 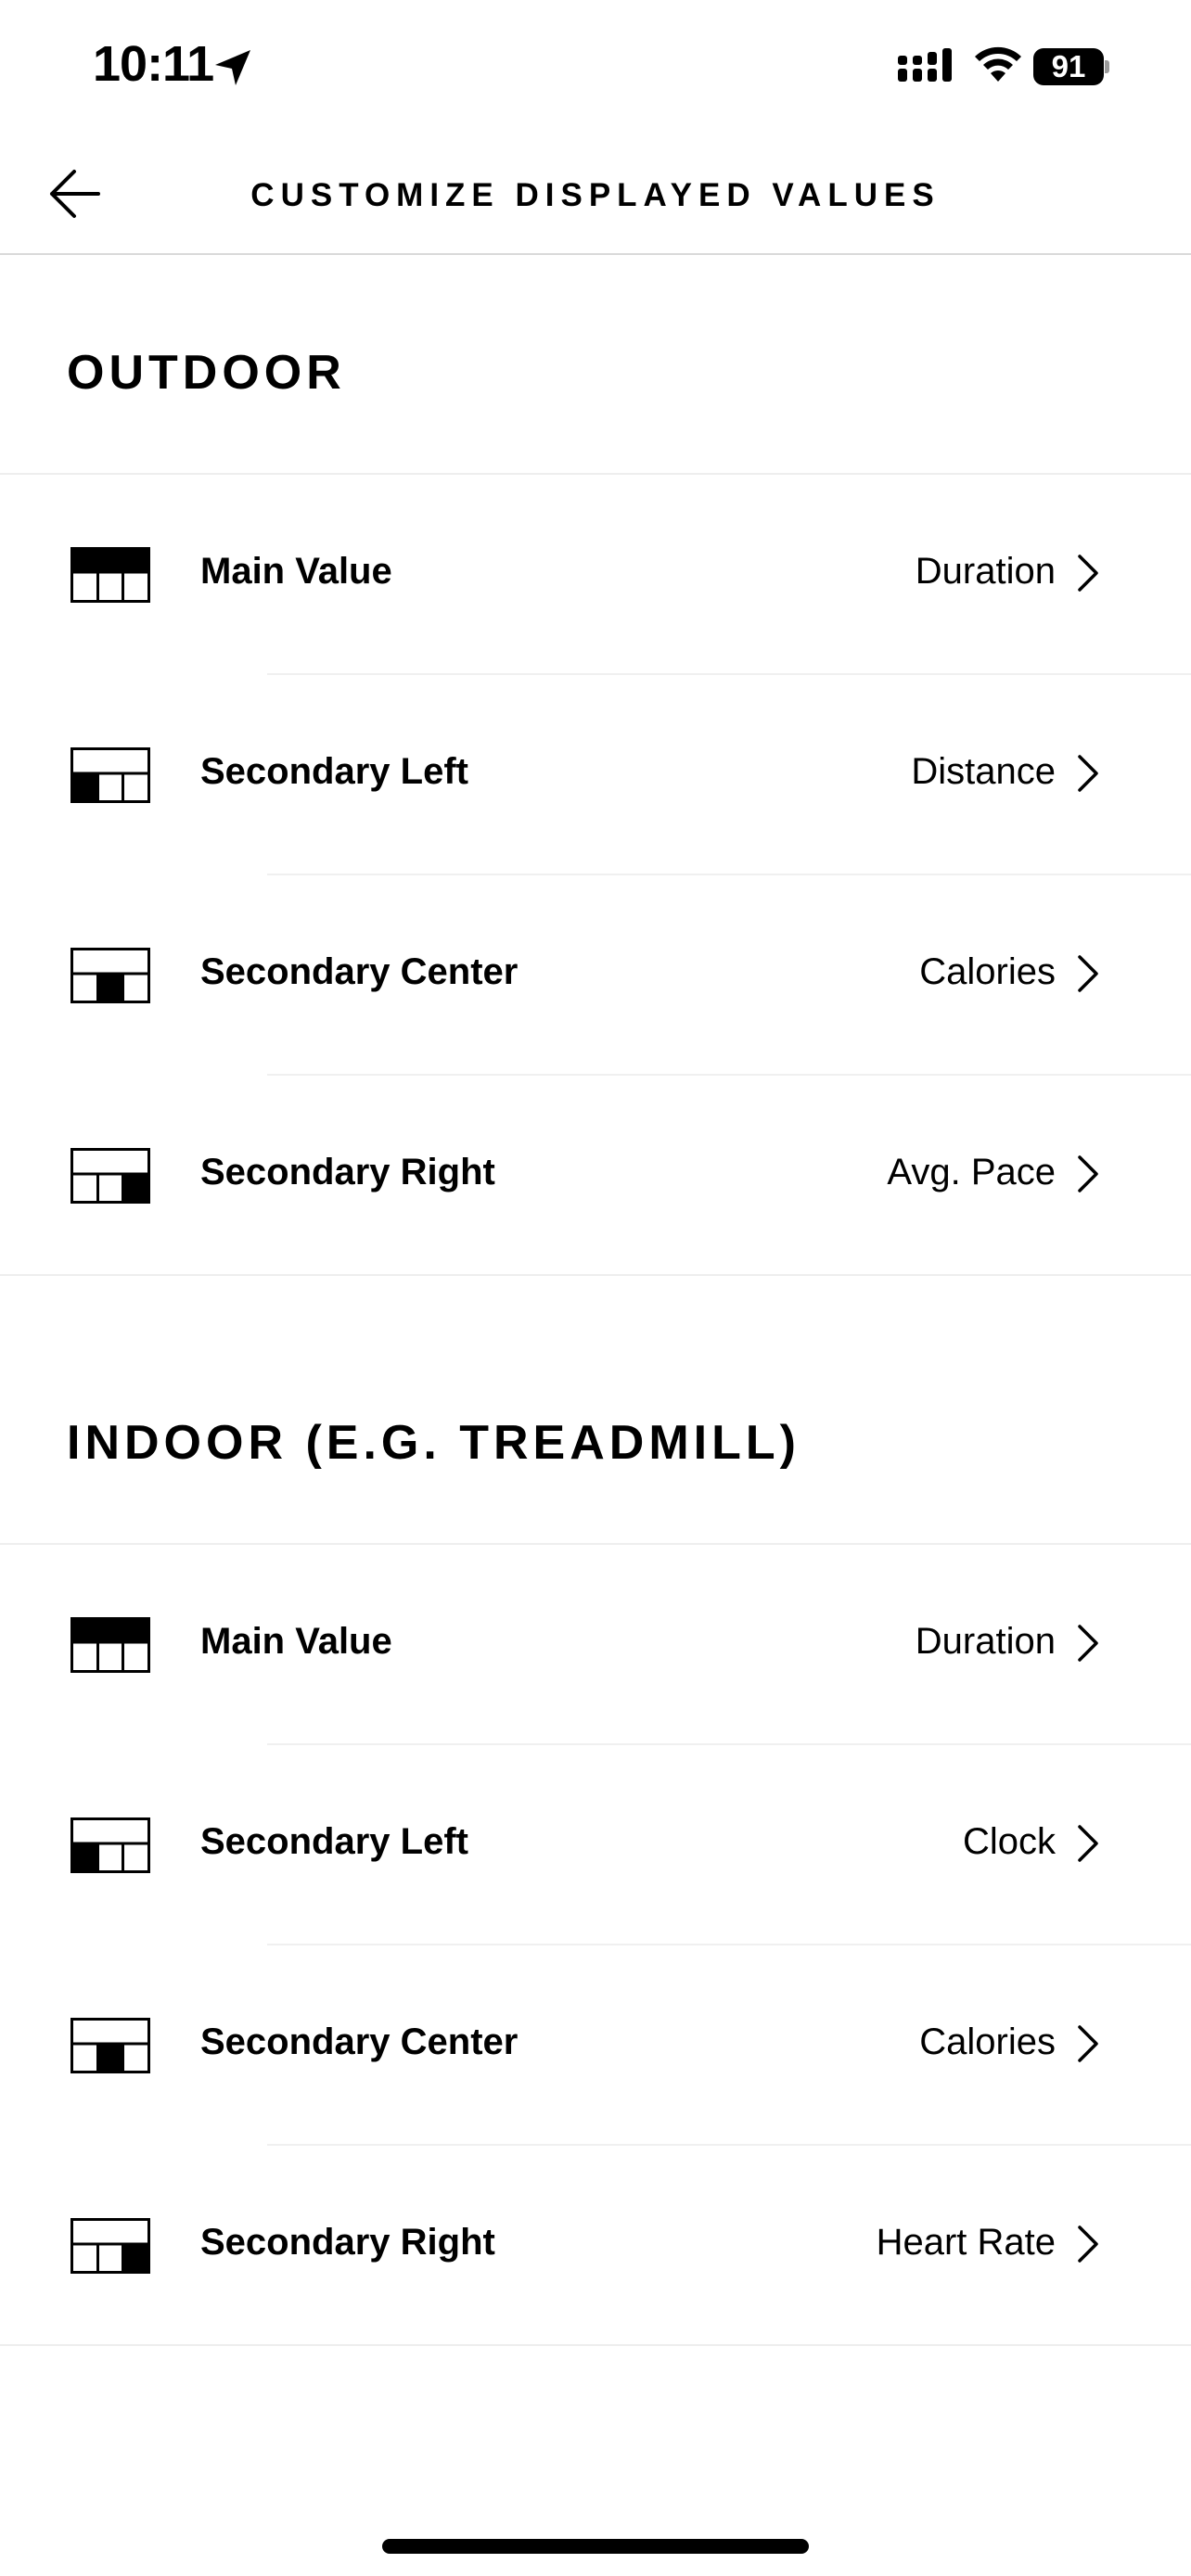 What do you see at coordinates (232, 67) in the screenshot?
I see `location-arrow-icon` at bounding box center [232, 67].